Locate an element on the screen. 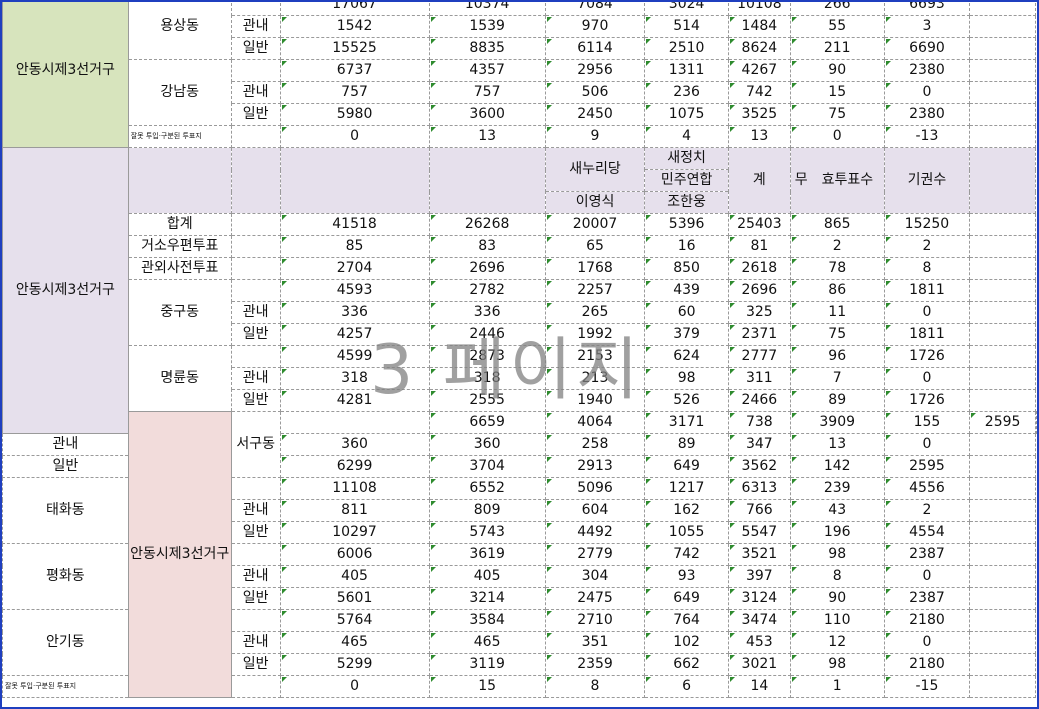 The width and height of the screenshot is (1039, 709). value-cell: 405 is located at coordinates (487, 576).